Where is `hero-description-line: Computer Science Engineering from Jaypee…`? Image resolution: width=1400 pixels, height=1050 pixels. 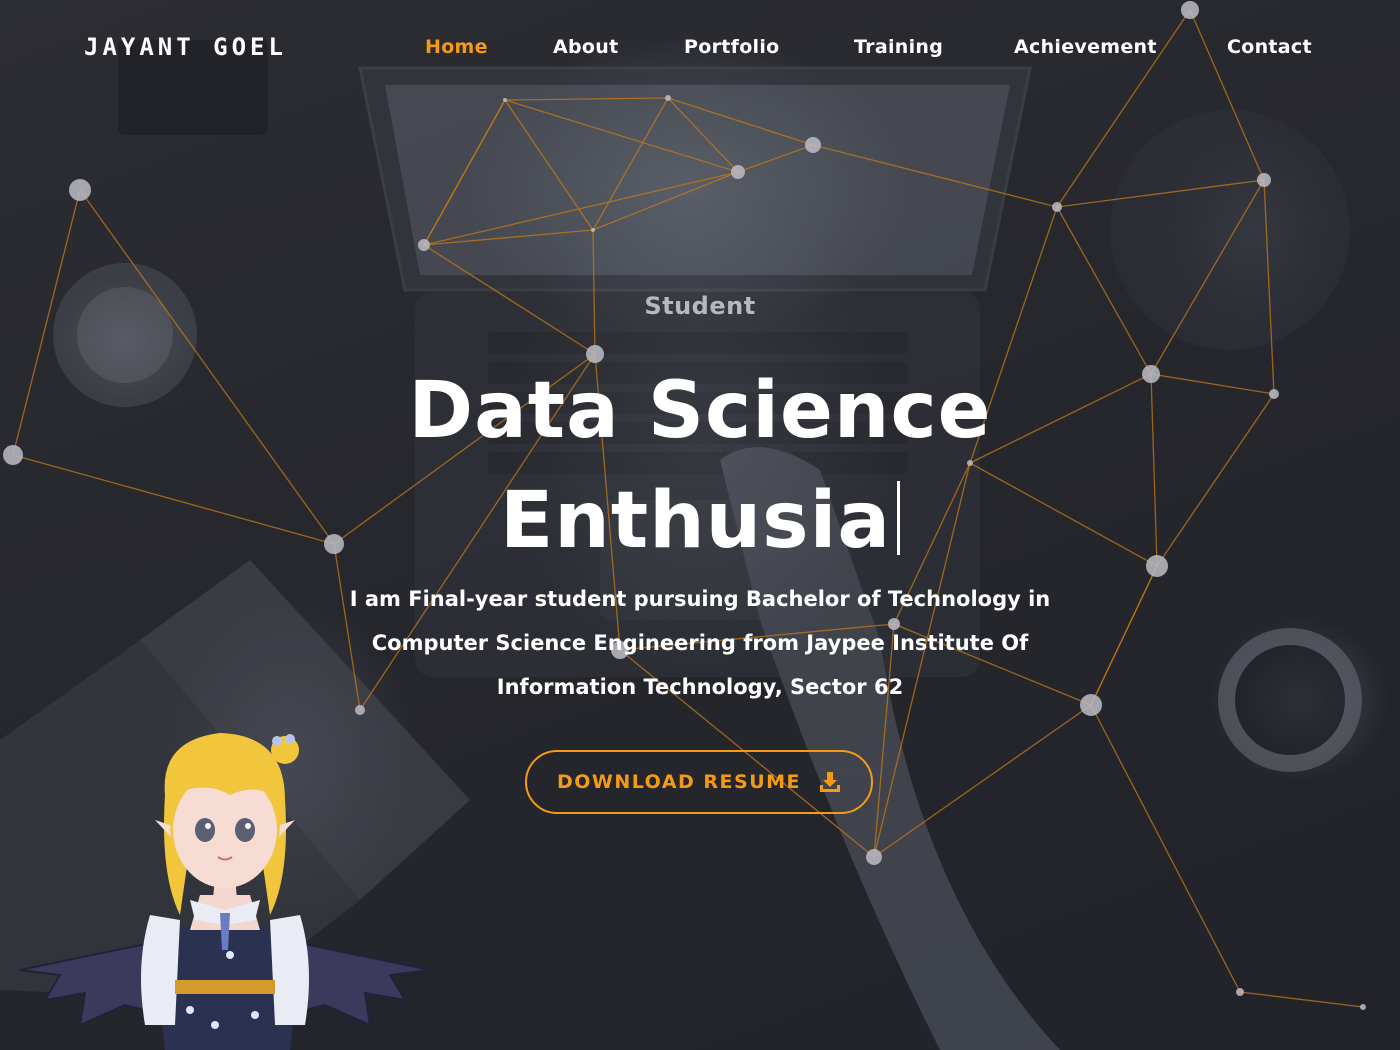 hero-description-line: Computer Science Engineering from Jaypee… is located at coordinates (700, 643).